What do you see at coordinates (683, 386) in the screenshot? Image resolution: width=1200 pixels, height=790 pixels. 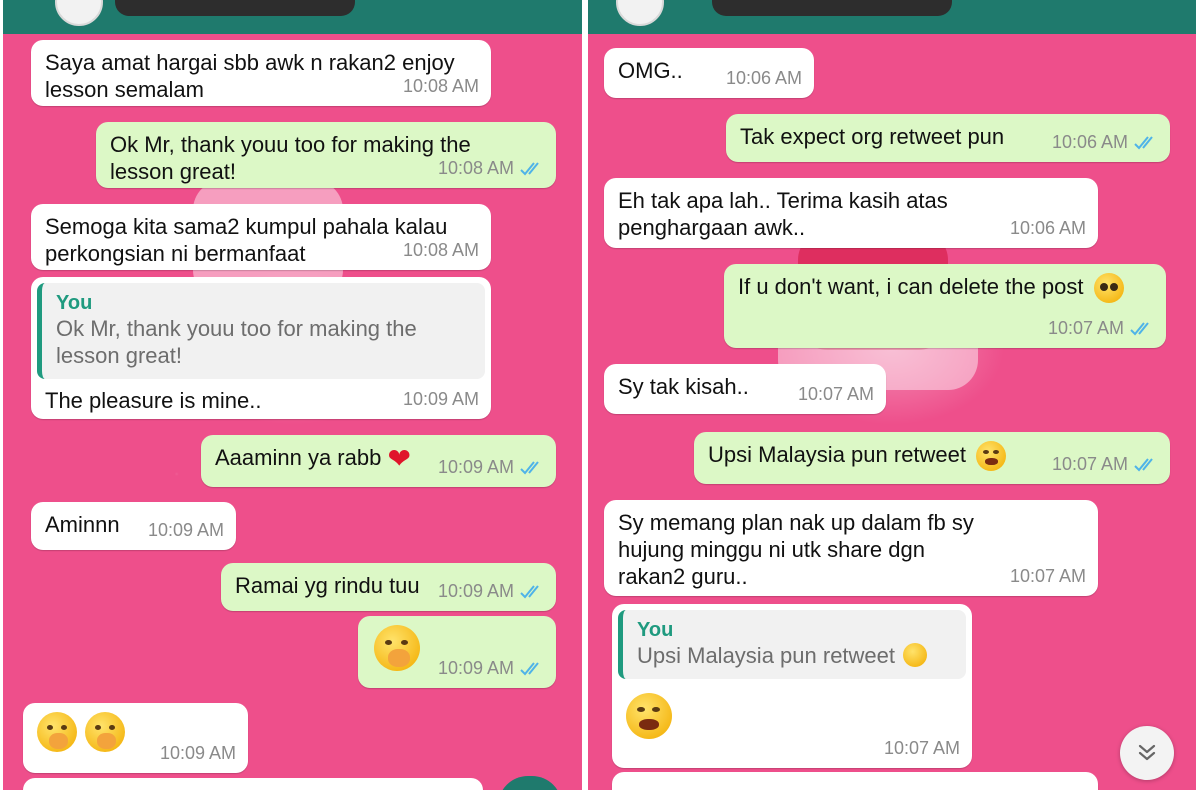 I see `message-text: Sy tak kisah..` at bounding box center [683, 386].